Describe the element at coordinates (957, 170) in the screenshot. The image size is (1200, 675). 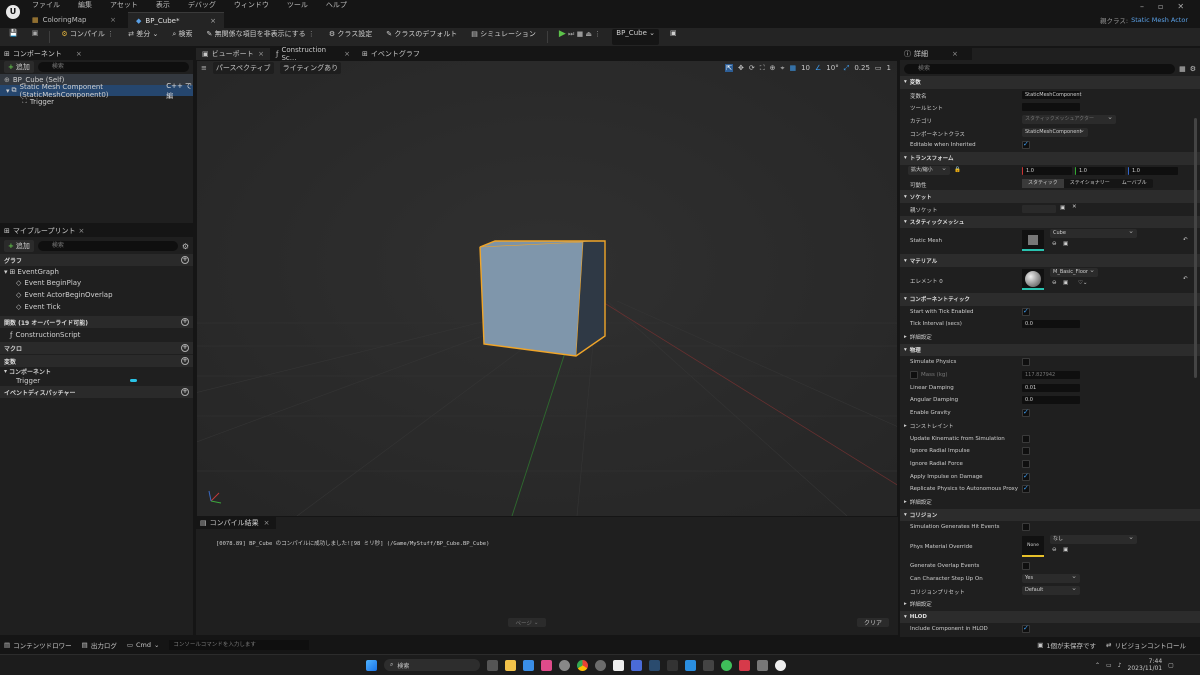
I see `lock-icon: 🔒` at that location.